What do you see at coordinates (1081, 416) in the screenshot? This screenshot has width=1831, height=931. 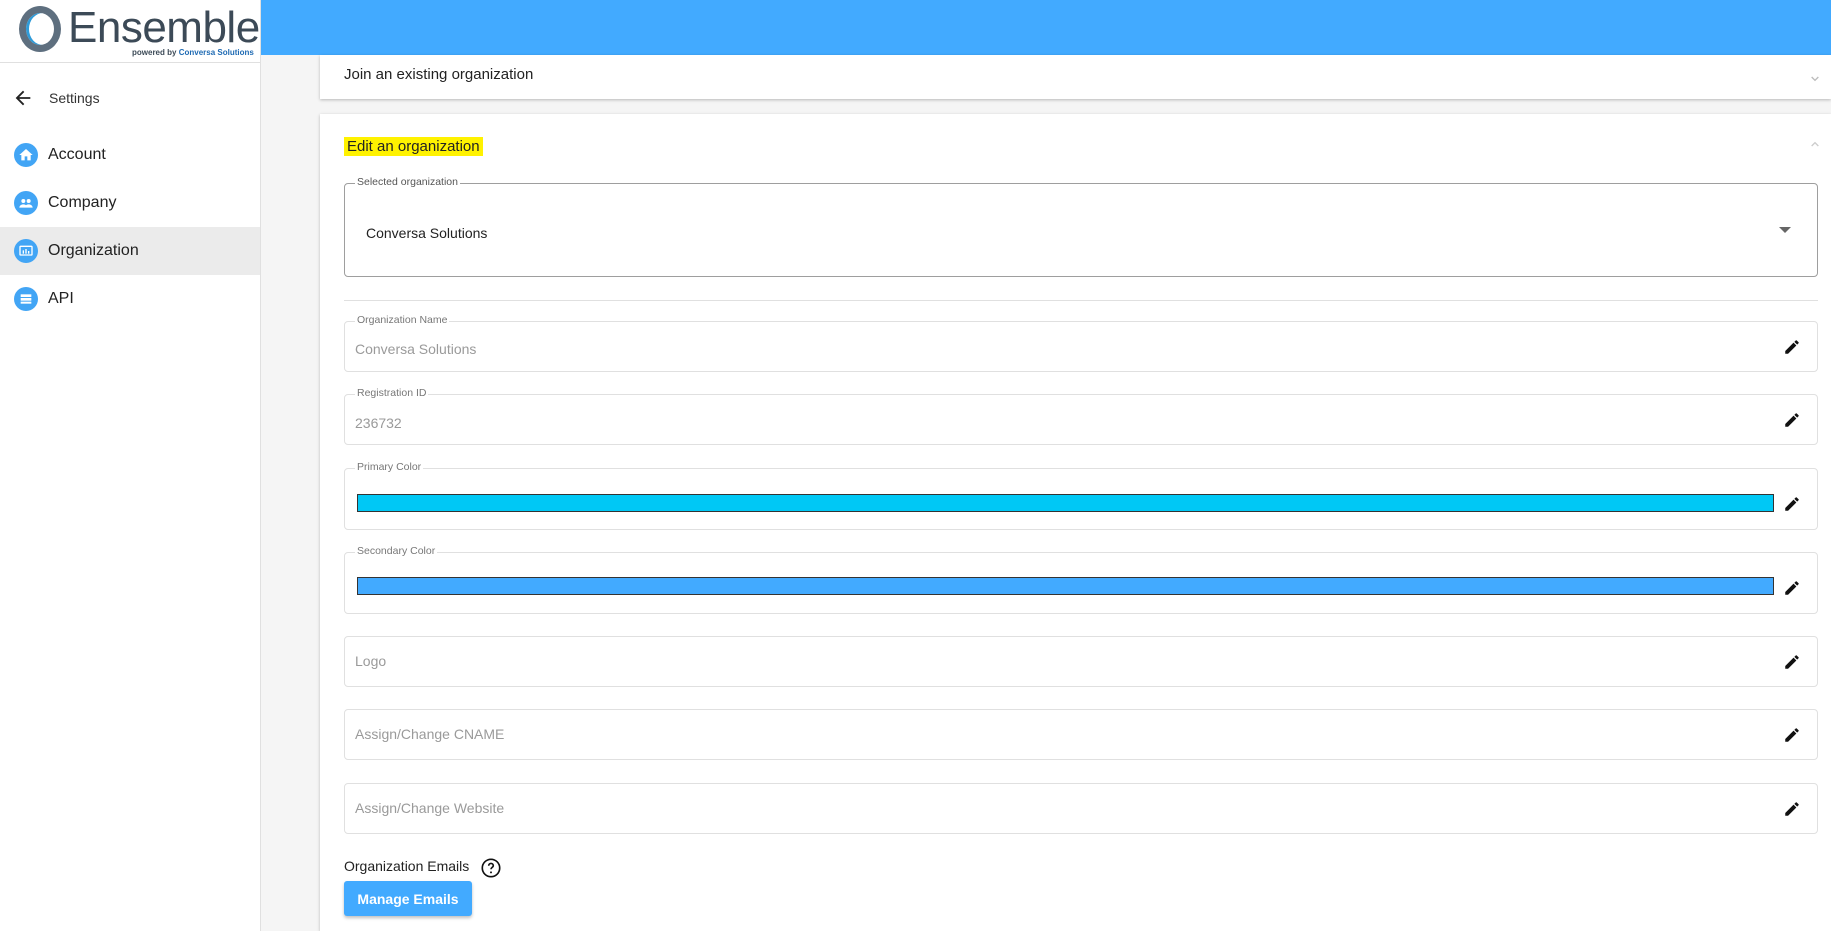 I see `registration-id-field: Registration ID 236732` at bounding box center [1081, 416].